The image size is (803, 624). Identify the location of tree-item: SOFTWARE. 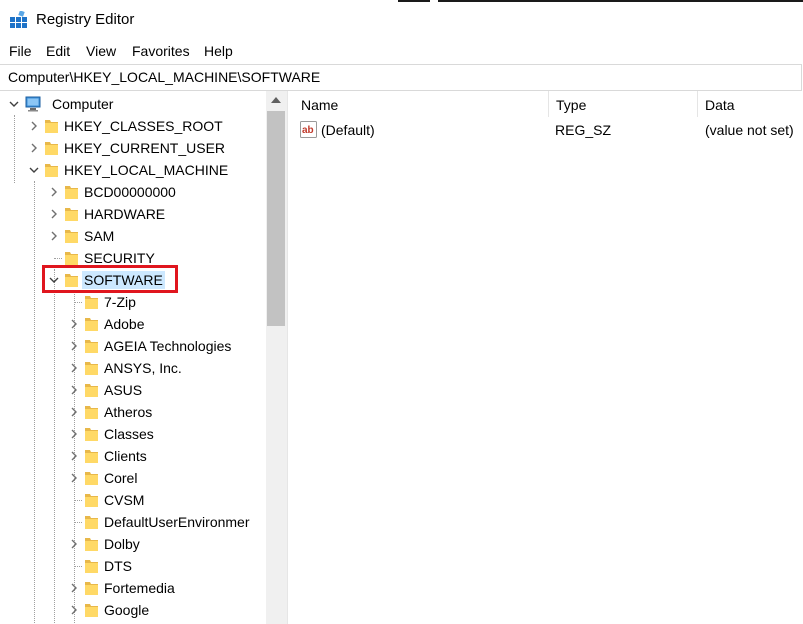
(133, 280).